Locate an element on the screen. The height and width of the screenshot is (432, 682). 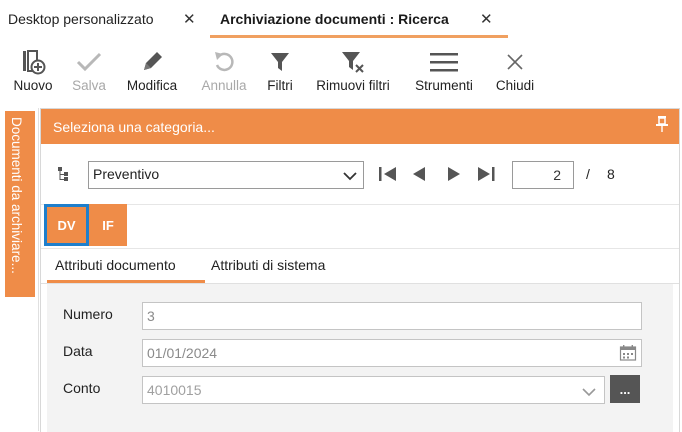
strumenti-button: Strumenti is located at coordinates (444, 69).